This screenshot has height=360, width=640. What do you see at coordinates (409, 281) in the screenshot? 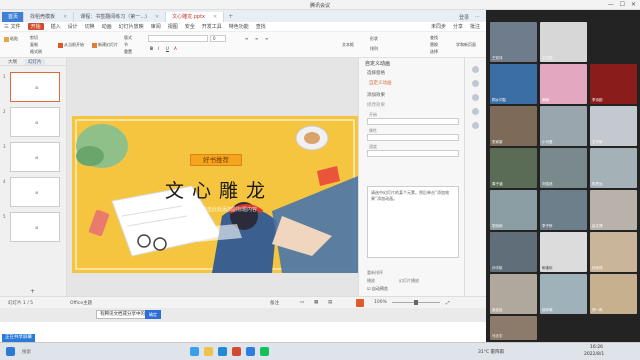
I see `slideshow-button: 幻灯片播放` at bounding box center [409, 281].